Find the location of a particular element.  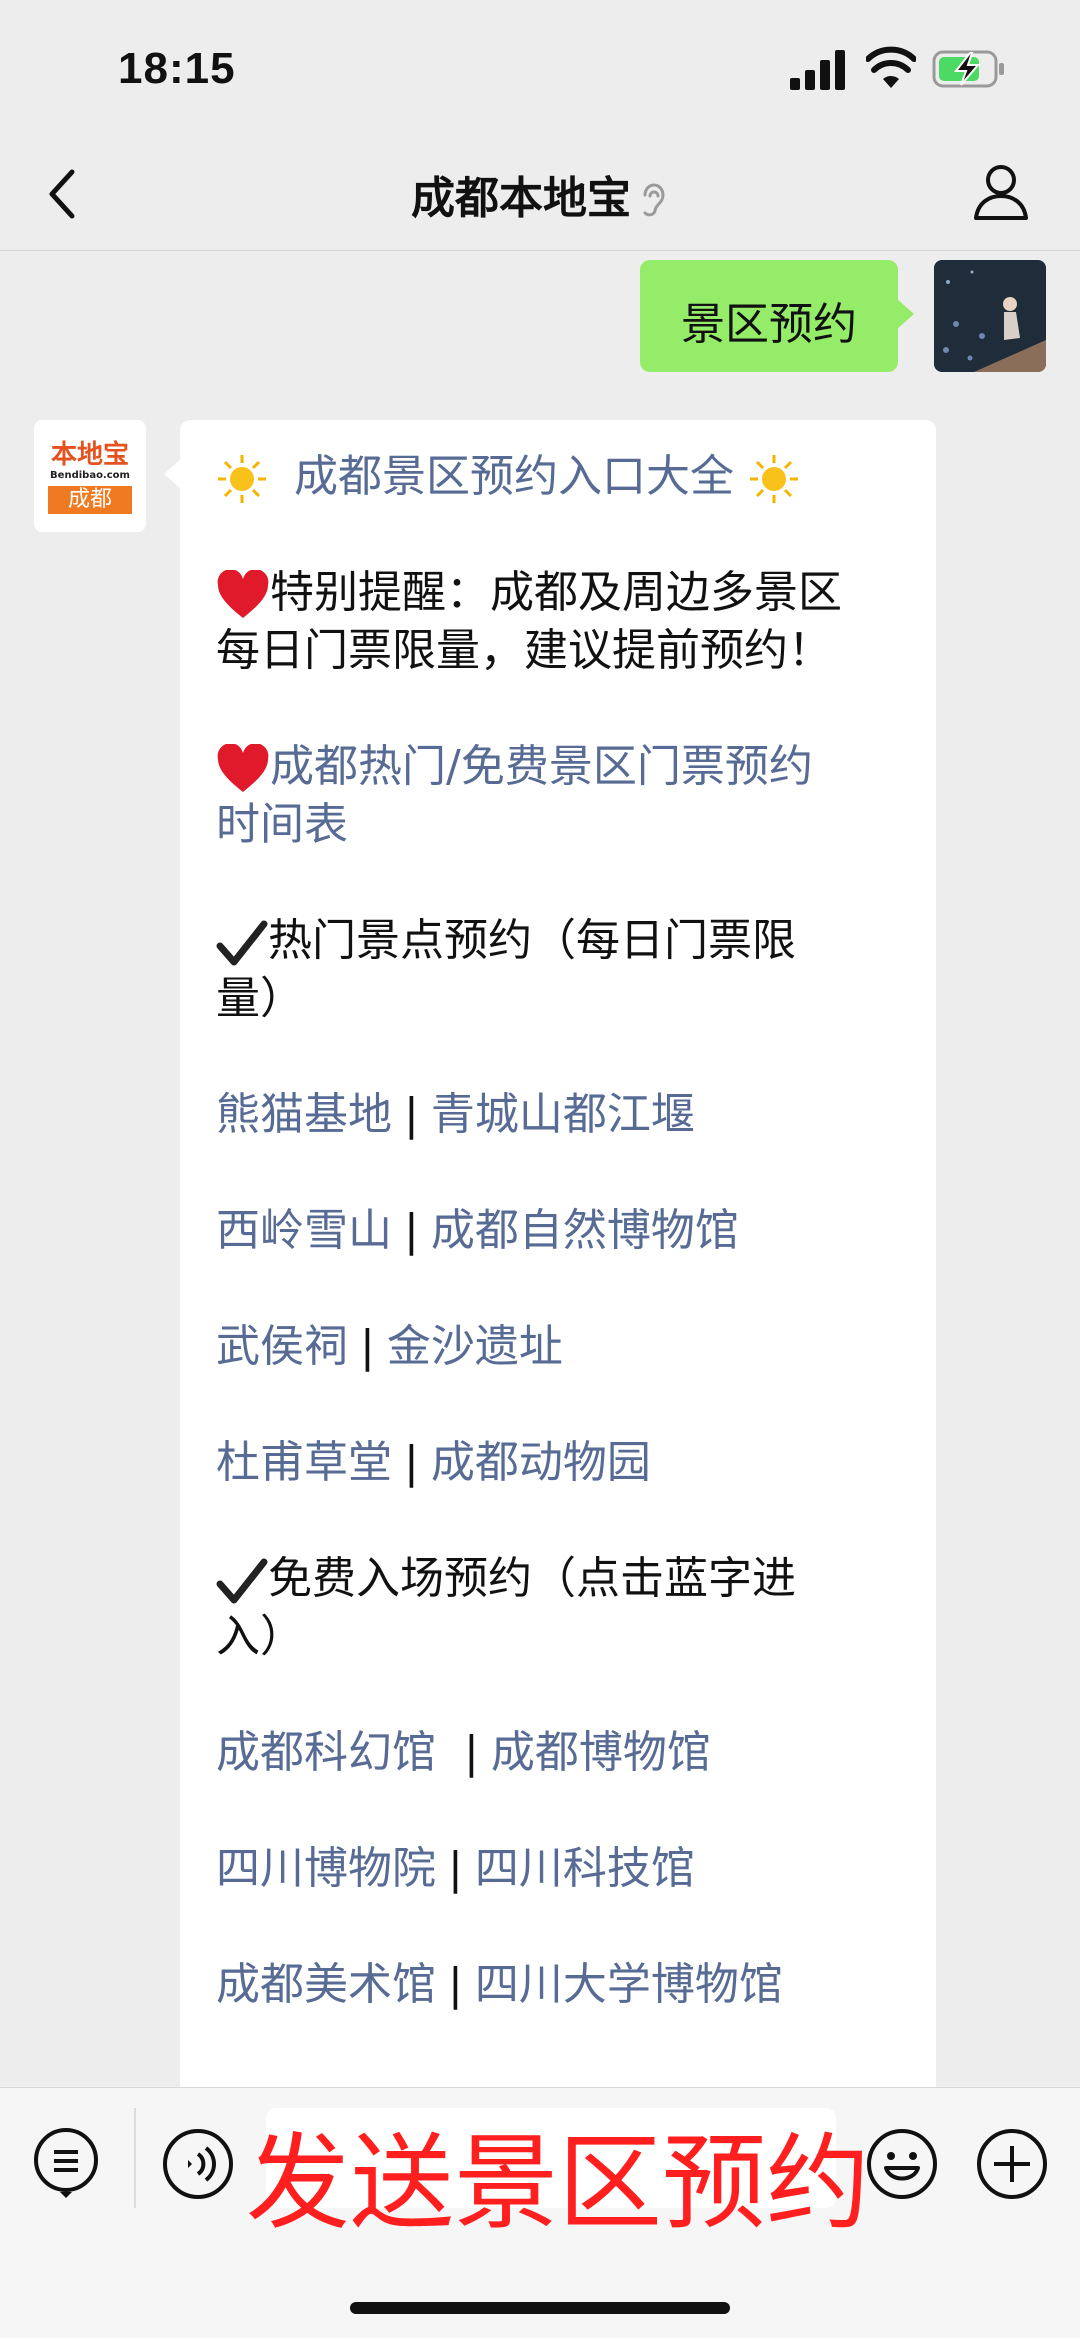

person-icon is located at coordinates (1001, 191).